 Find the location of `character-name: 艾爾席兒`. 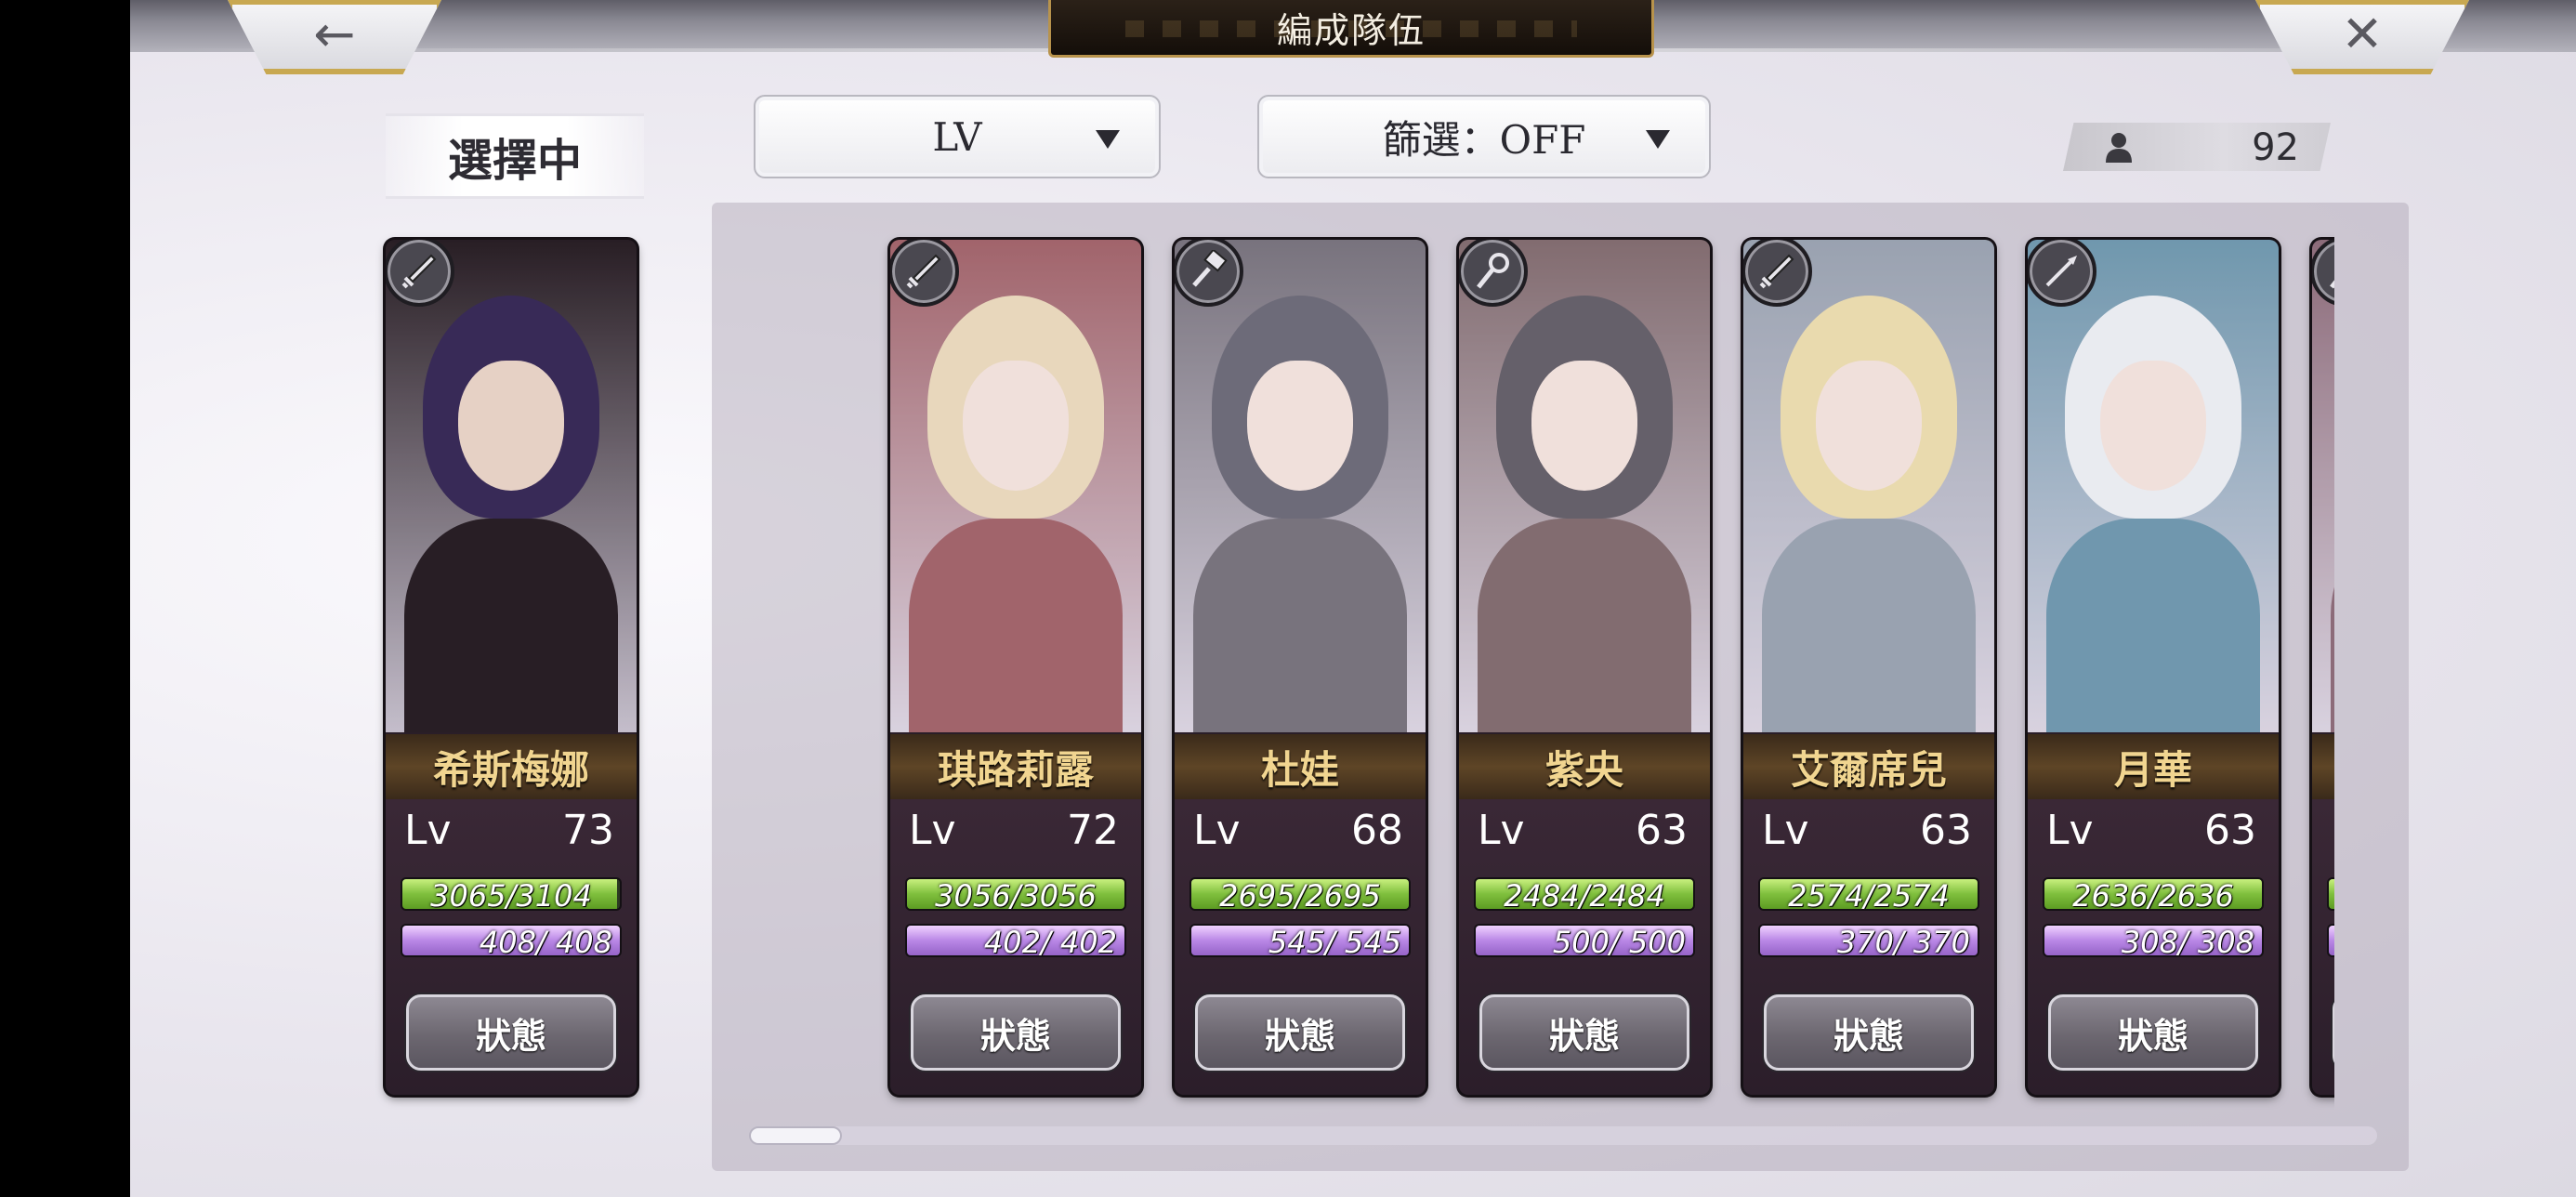

character-name: 艾爾席兒 is located at coordinates (1868, 769).